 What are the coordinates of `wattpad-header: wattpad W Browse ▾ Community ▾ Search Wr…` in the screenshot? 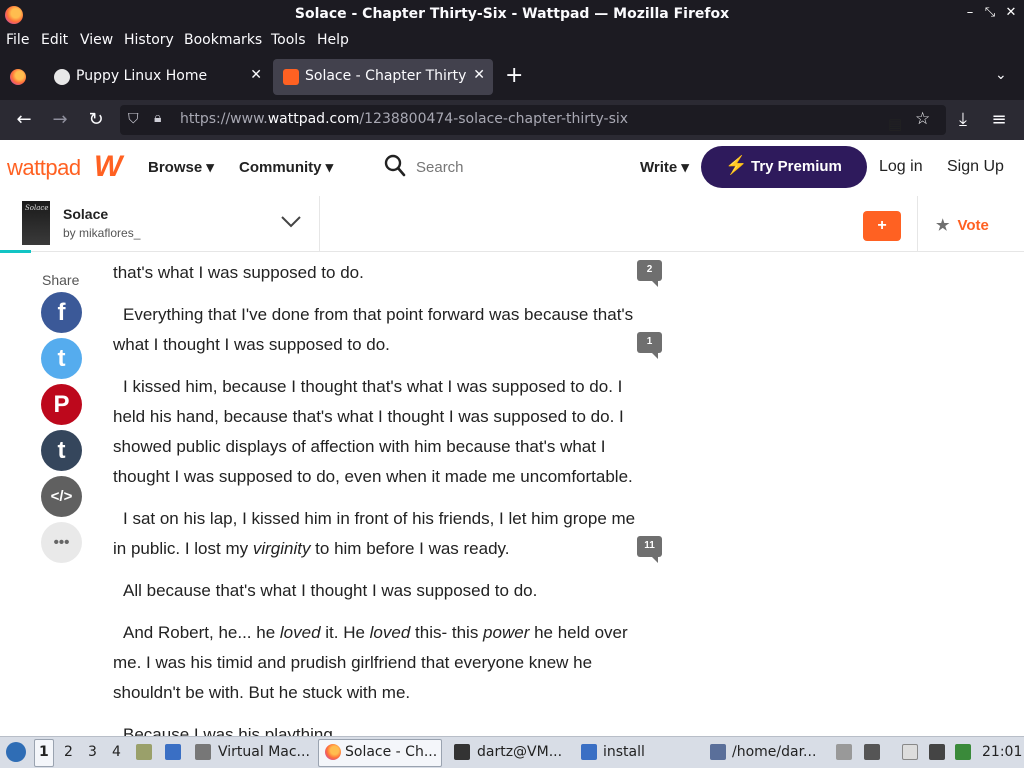 It's located at (512, 168).